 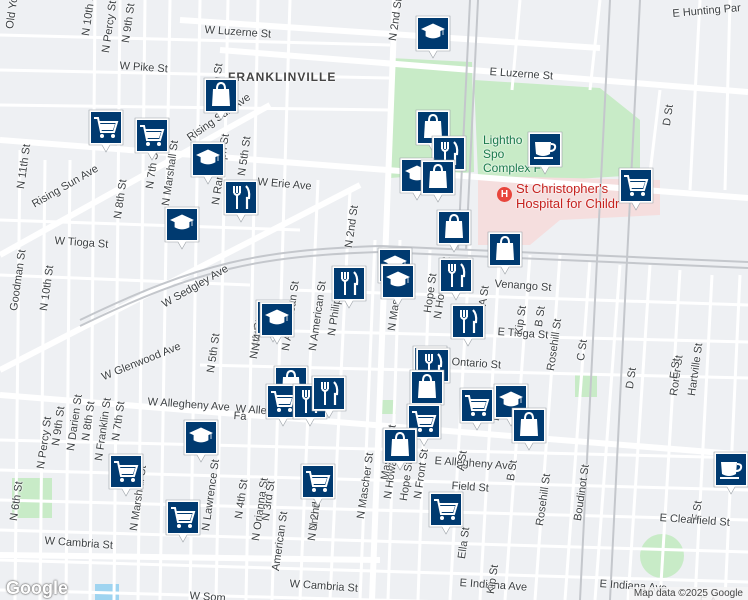 I want to click on map-attribution: Map data ©2025 Google, so click(x=688, y=593).